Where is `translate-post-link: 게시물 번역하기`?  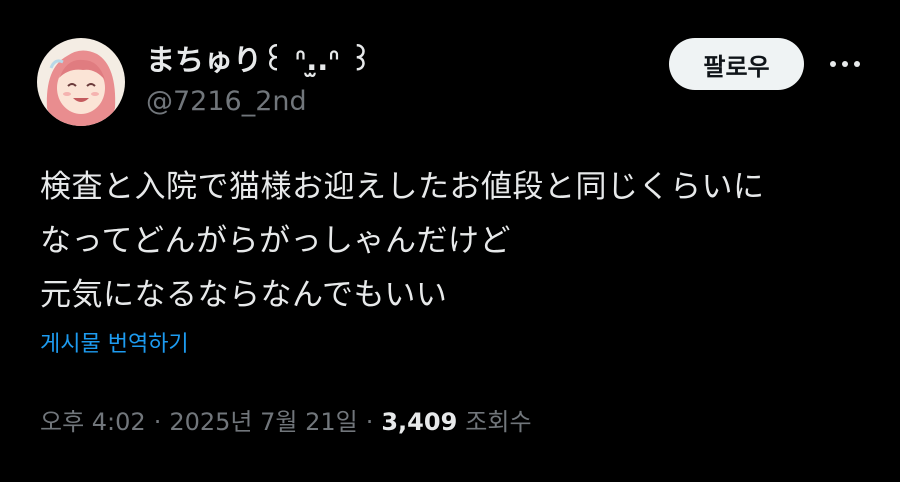
translate-post-link: 게시물 번역하기 is located at coordinates (114, 345).